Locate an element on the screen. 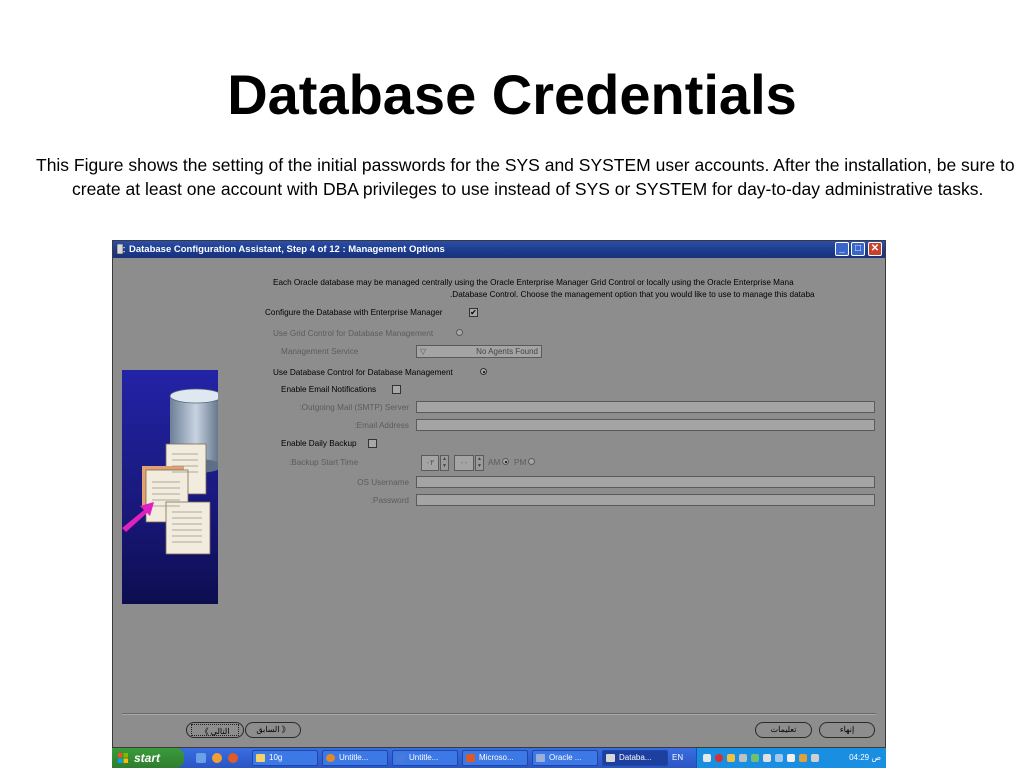  clock: 04:29 ص is located at coordinates (865, 758).